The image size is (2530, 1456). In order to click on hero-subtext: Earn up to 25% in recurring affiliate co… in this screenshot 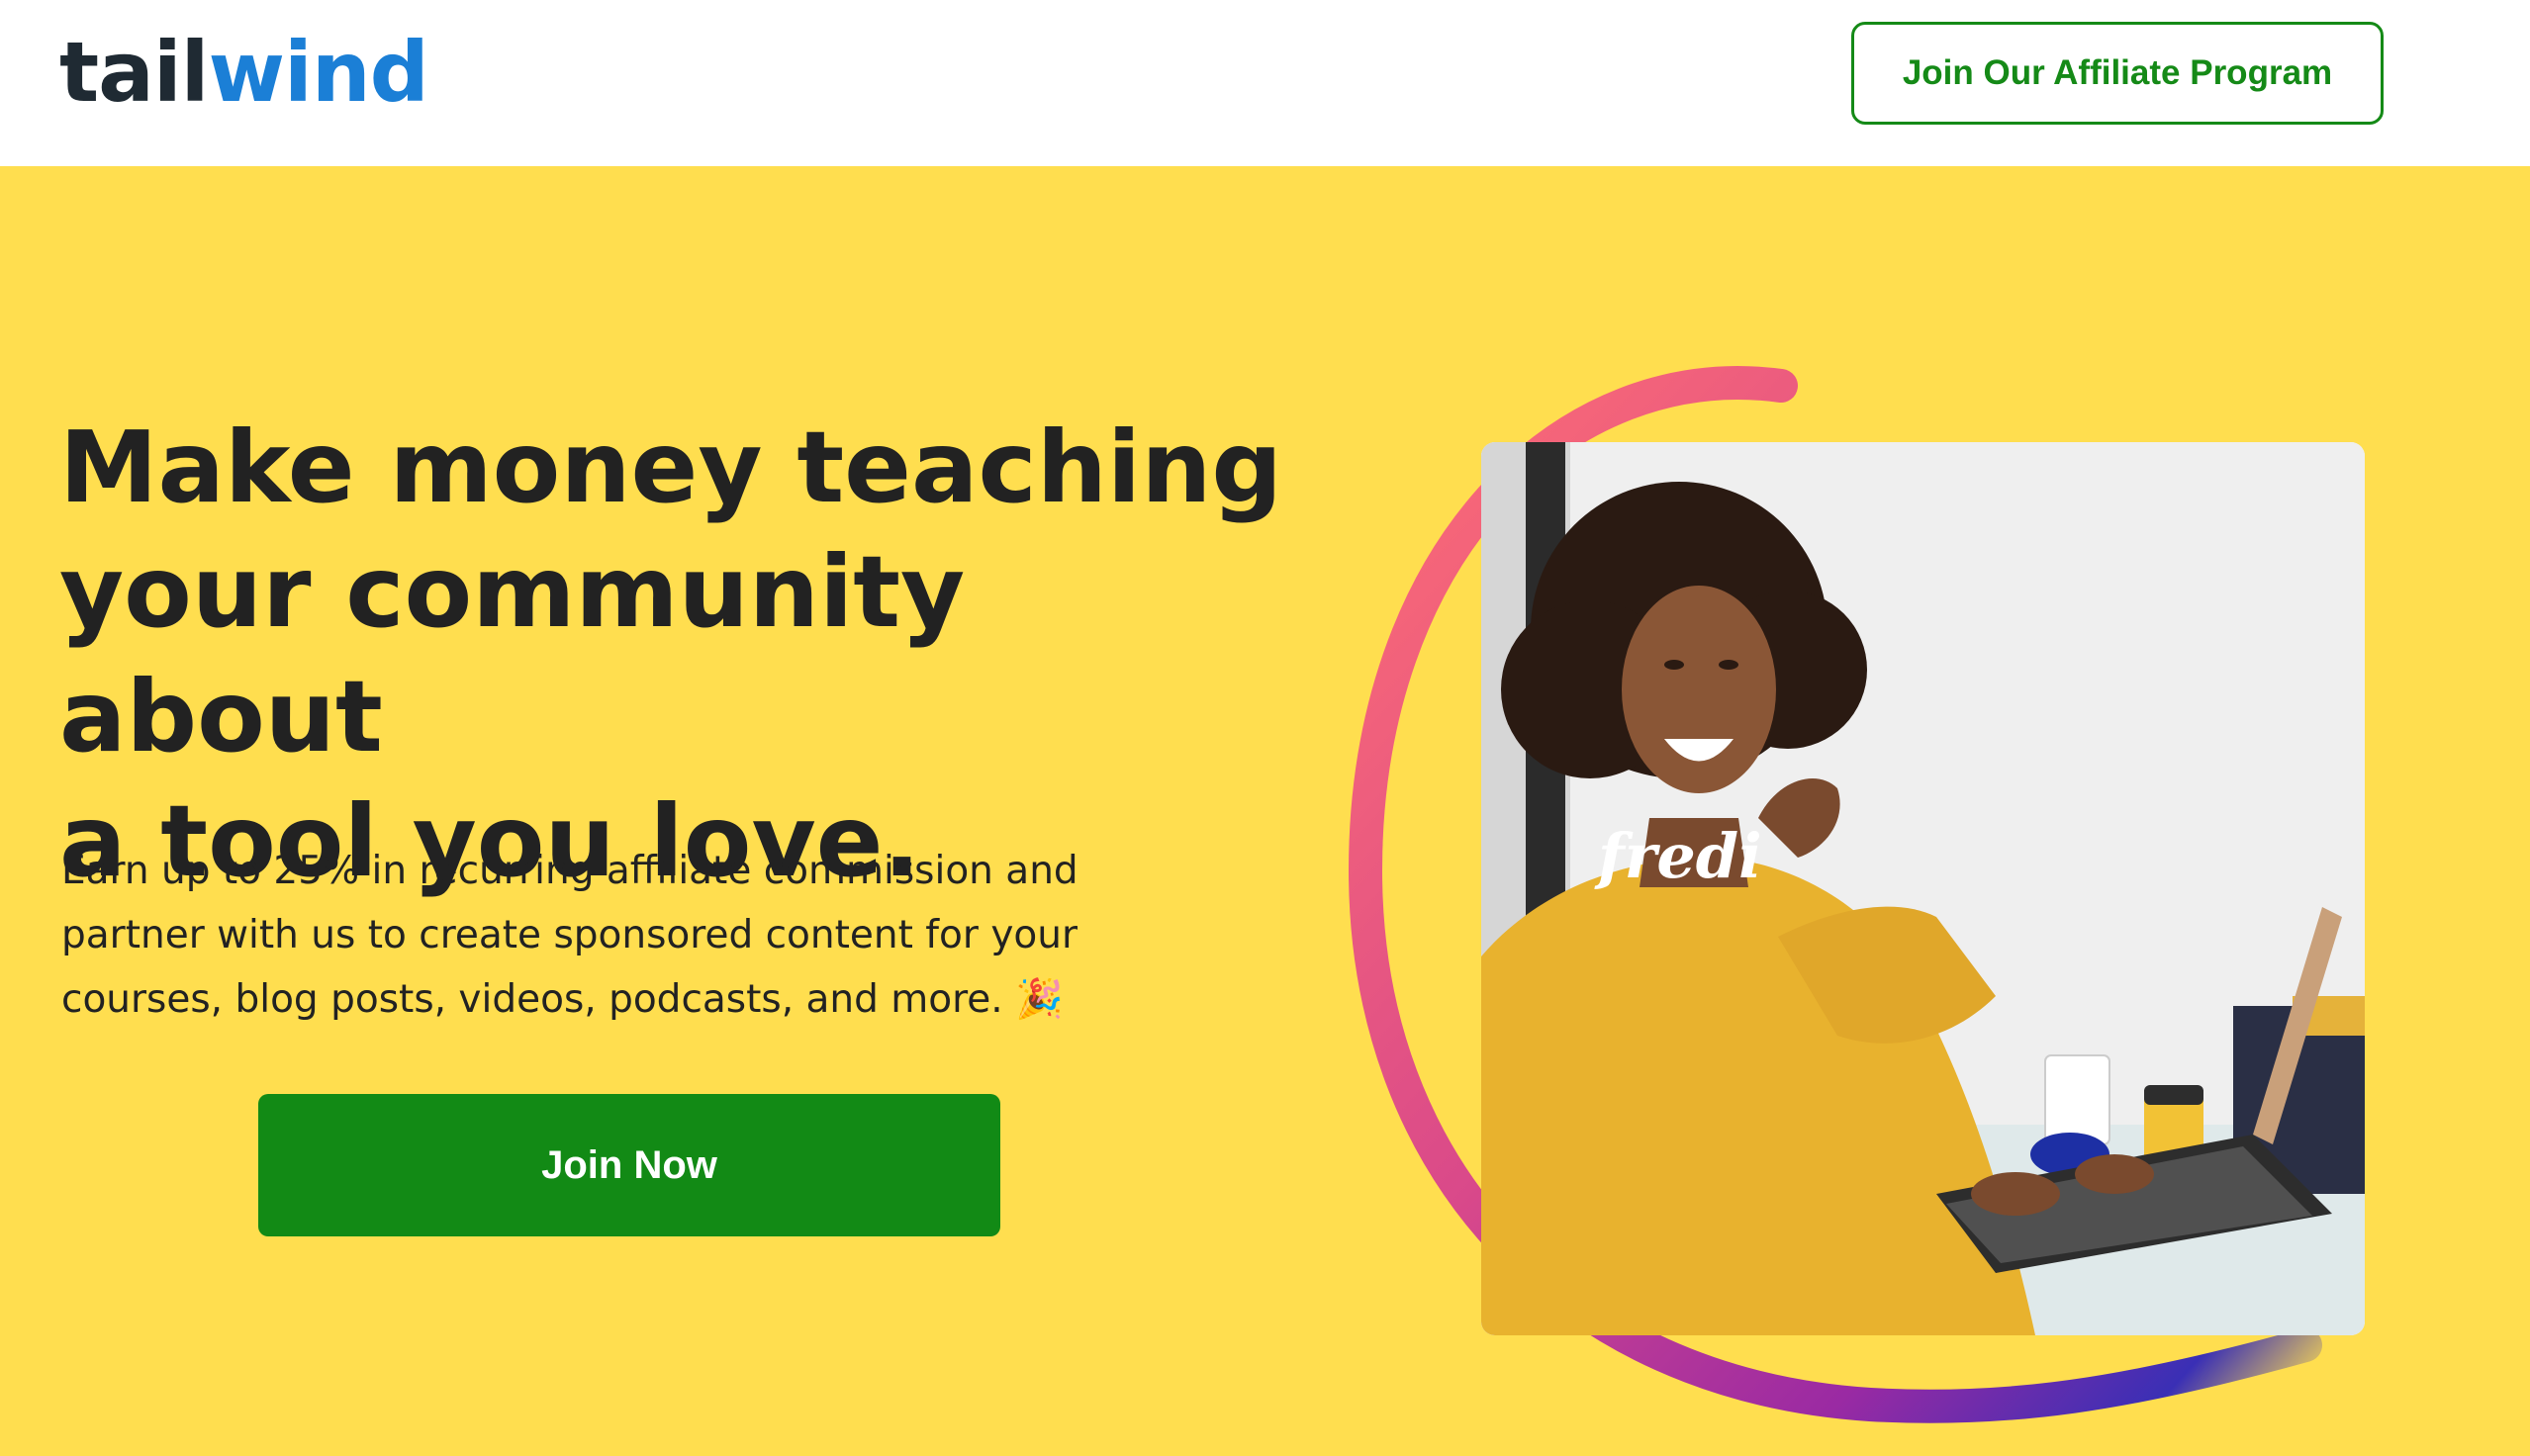, I will do `click(635, 935)`.